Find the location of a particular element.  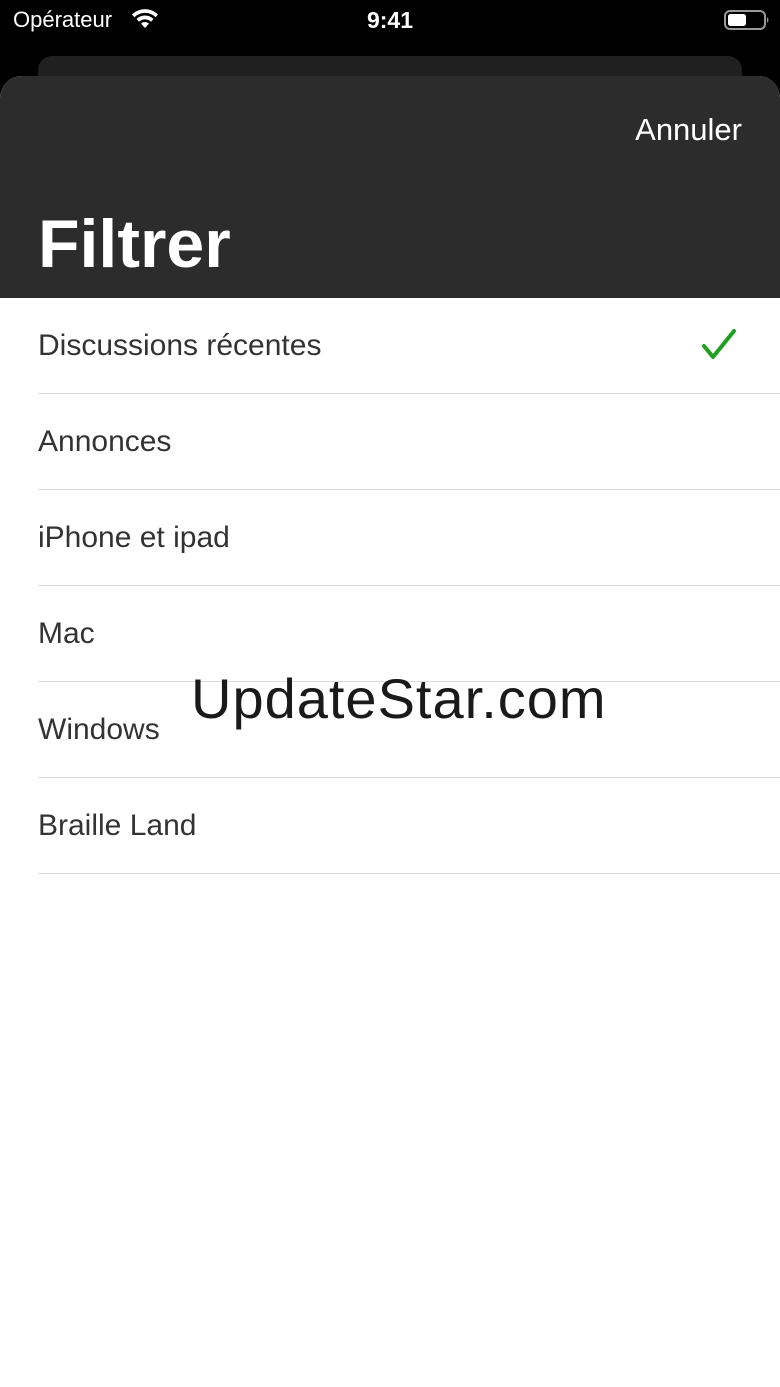

battery-icon is located at coordinates (746, 20).